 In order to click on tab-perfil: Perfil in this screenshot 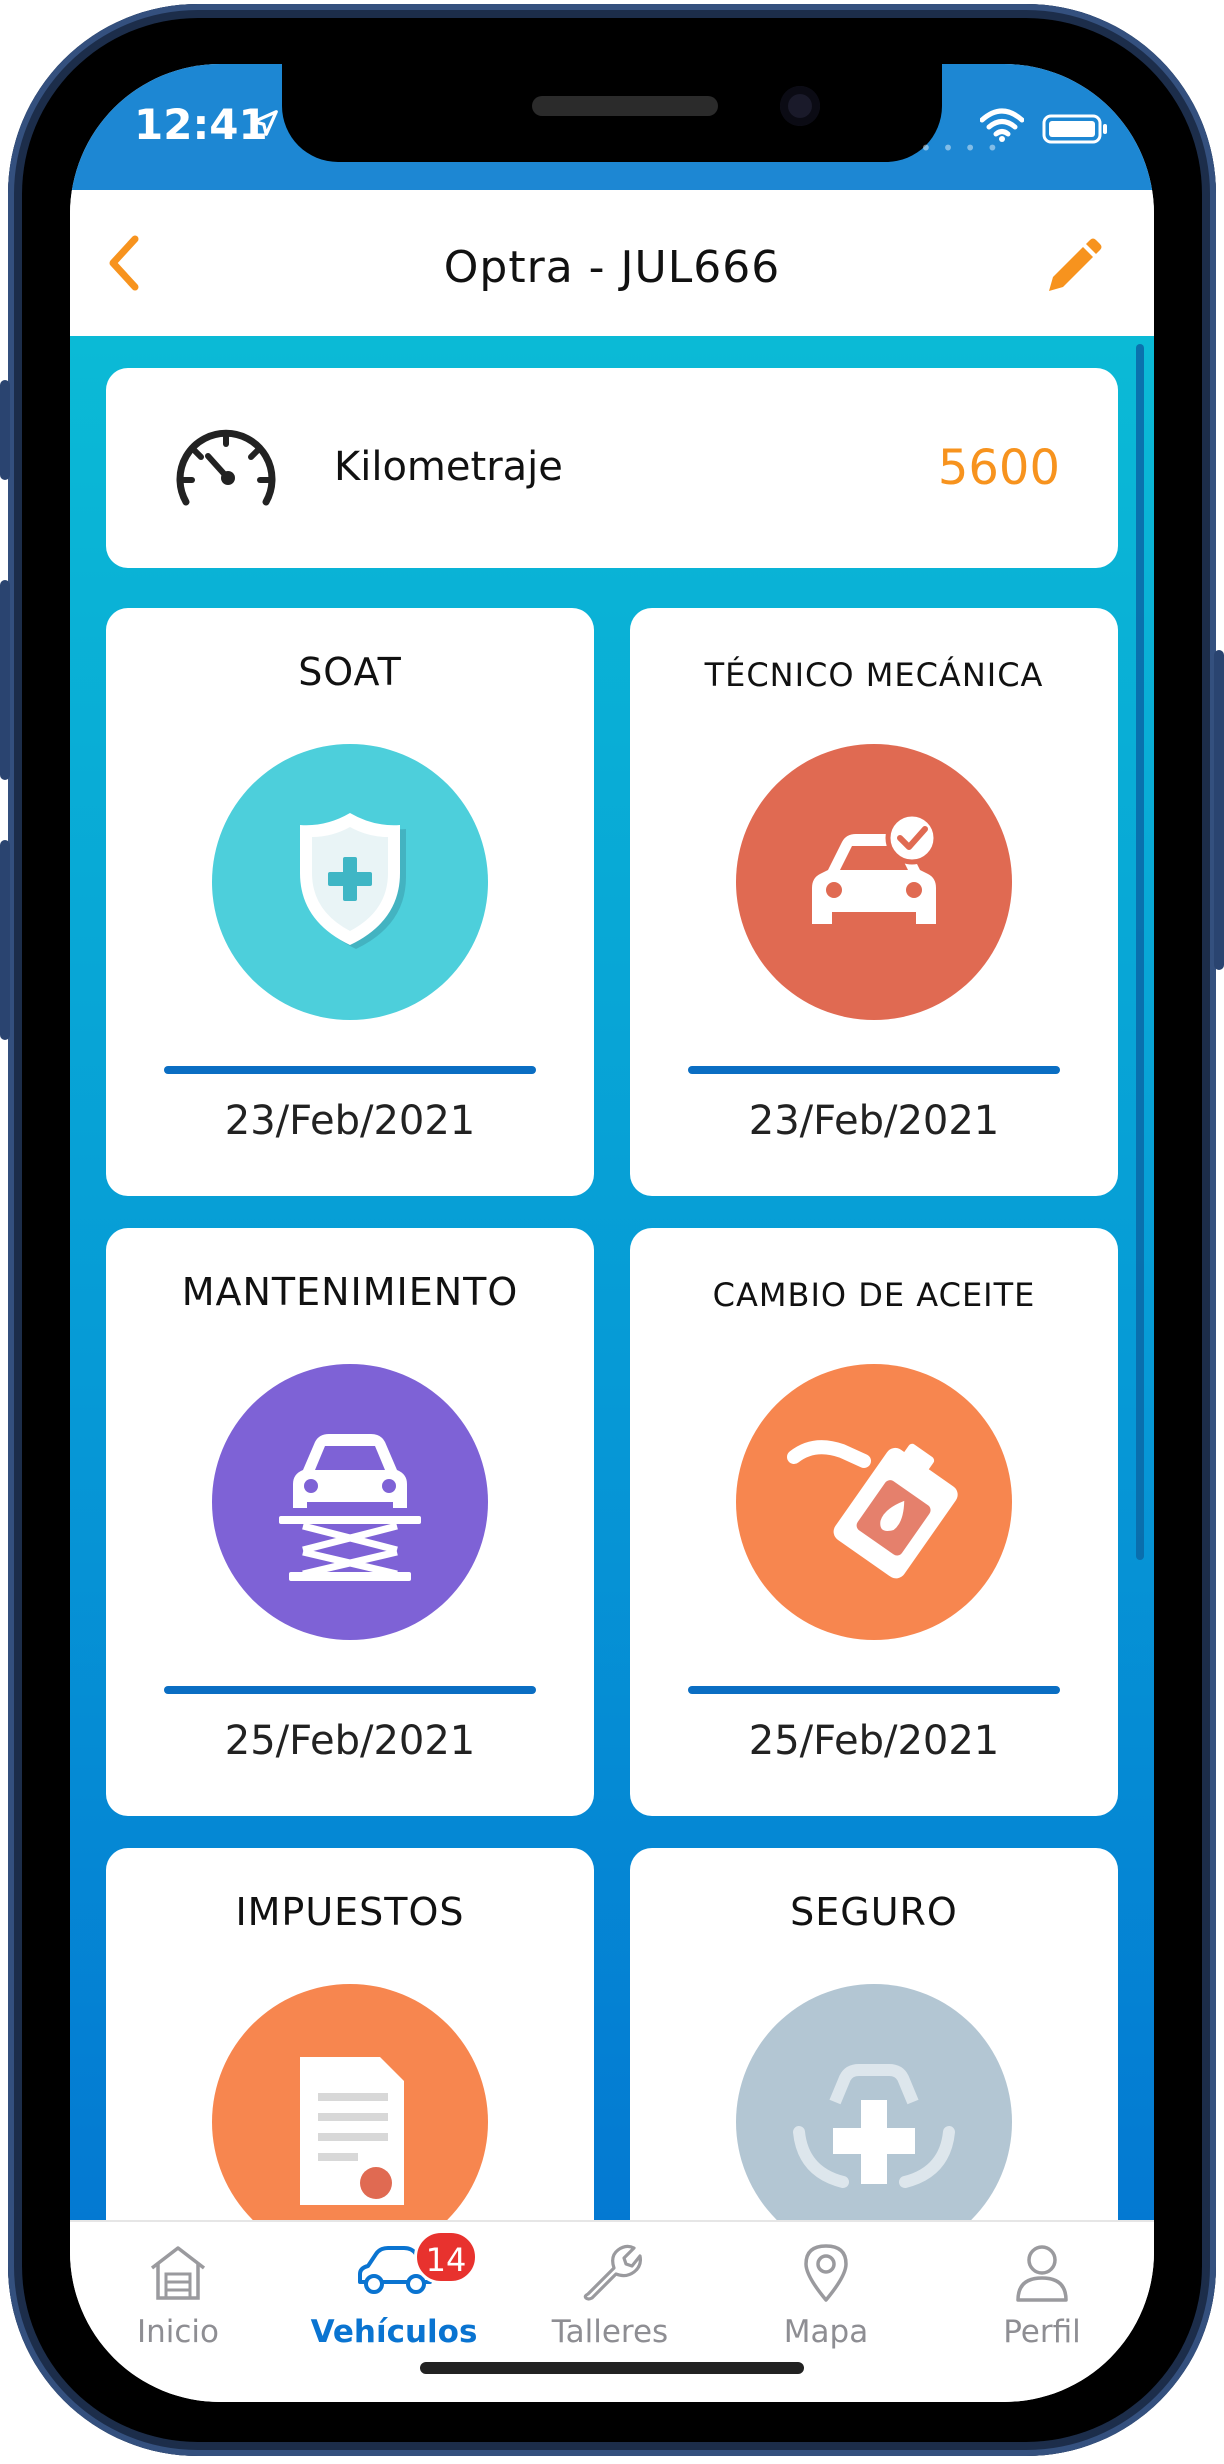, I will do `click(1042, 2310)`.